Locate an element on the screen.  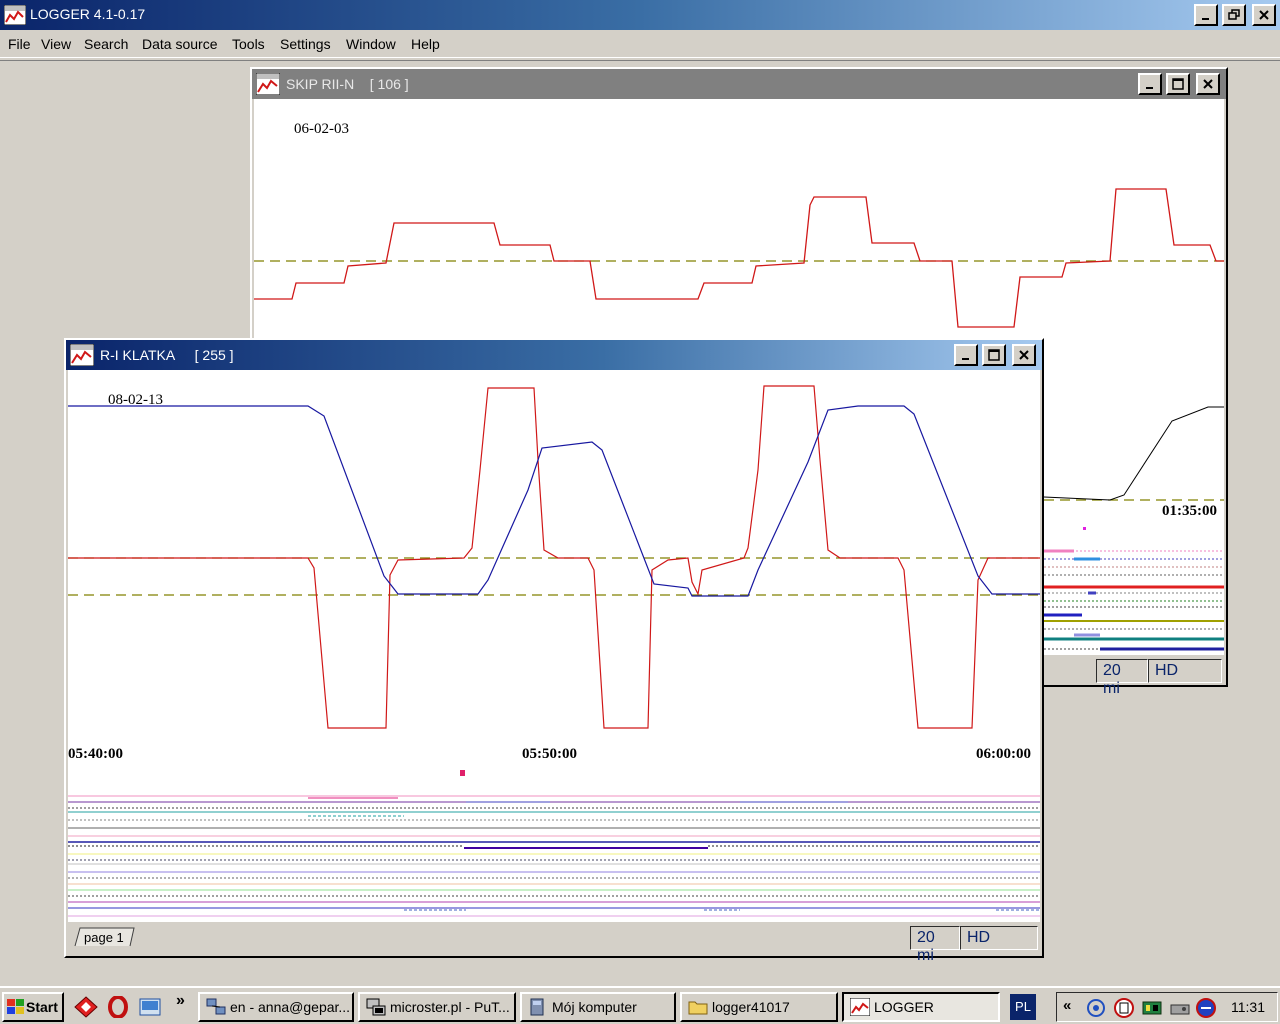
window-klatka-name: R-I KLATKA is located at coordinates (138, 355).